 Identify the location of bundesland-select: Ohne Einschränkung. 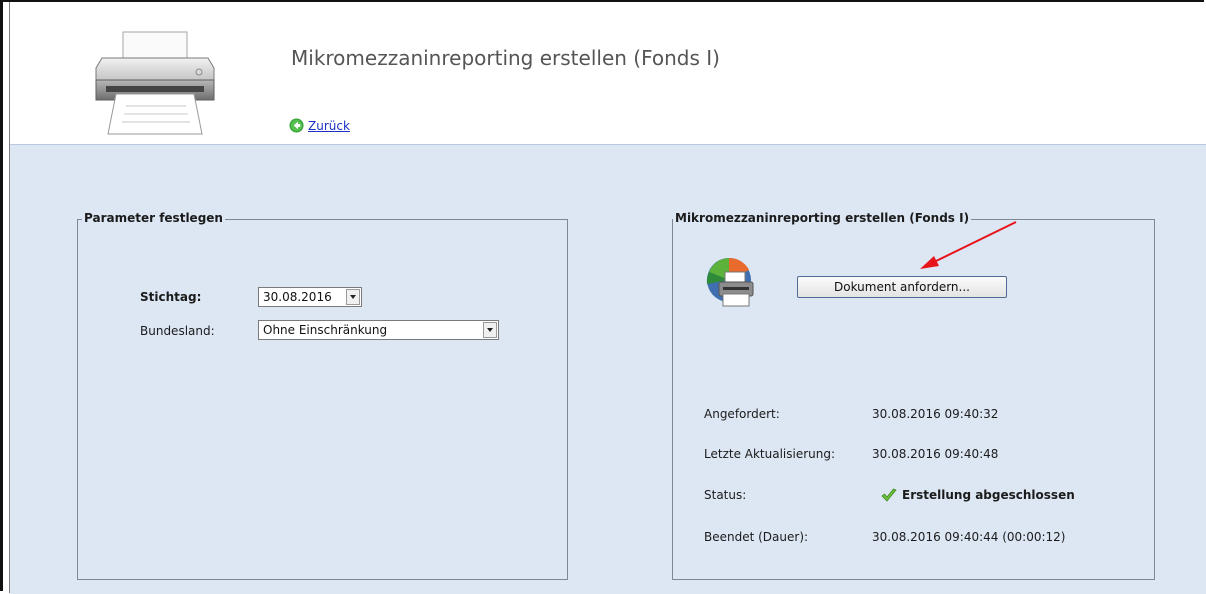
(378, 330).